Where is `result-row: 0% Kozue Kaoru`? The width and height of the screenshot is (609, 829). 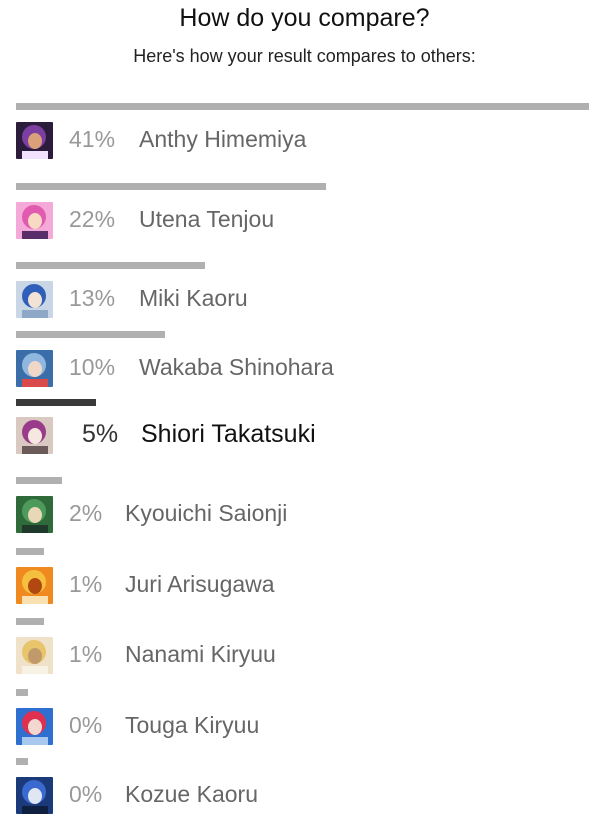 result-row: 0% Kozue Kaoru is located at coordinates (306, 788).